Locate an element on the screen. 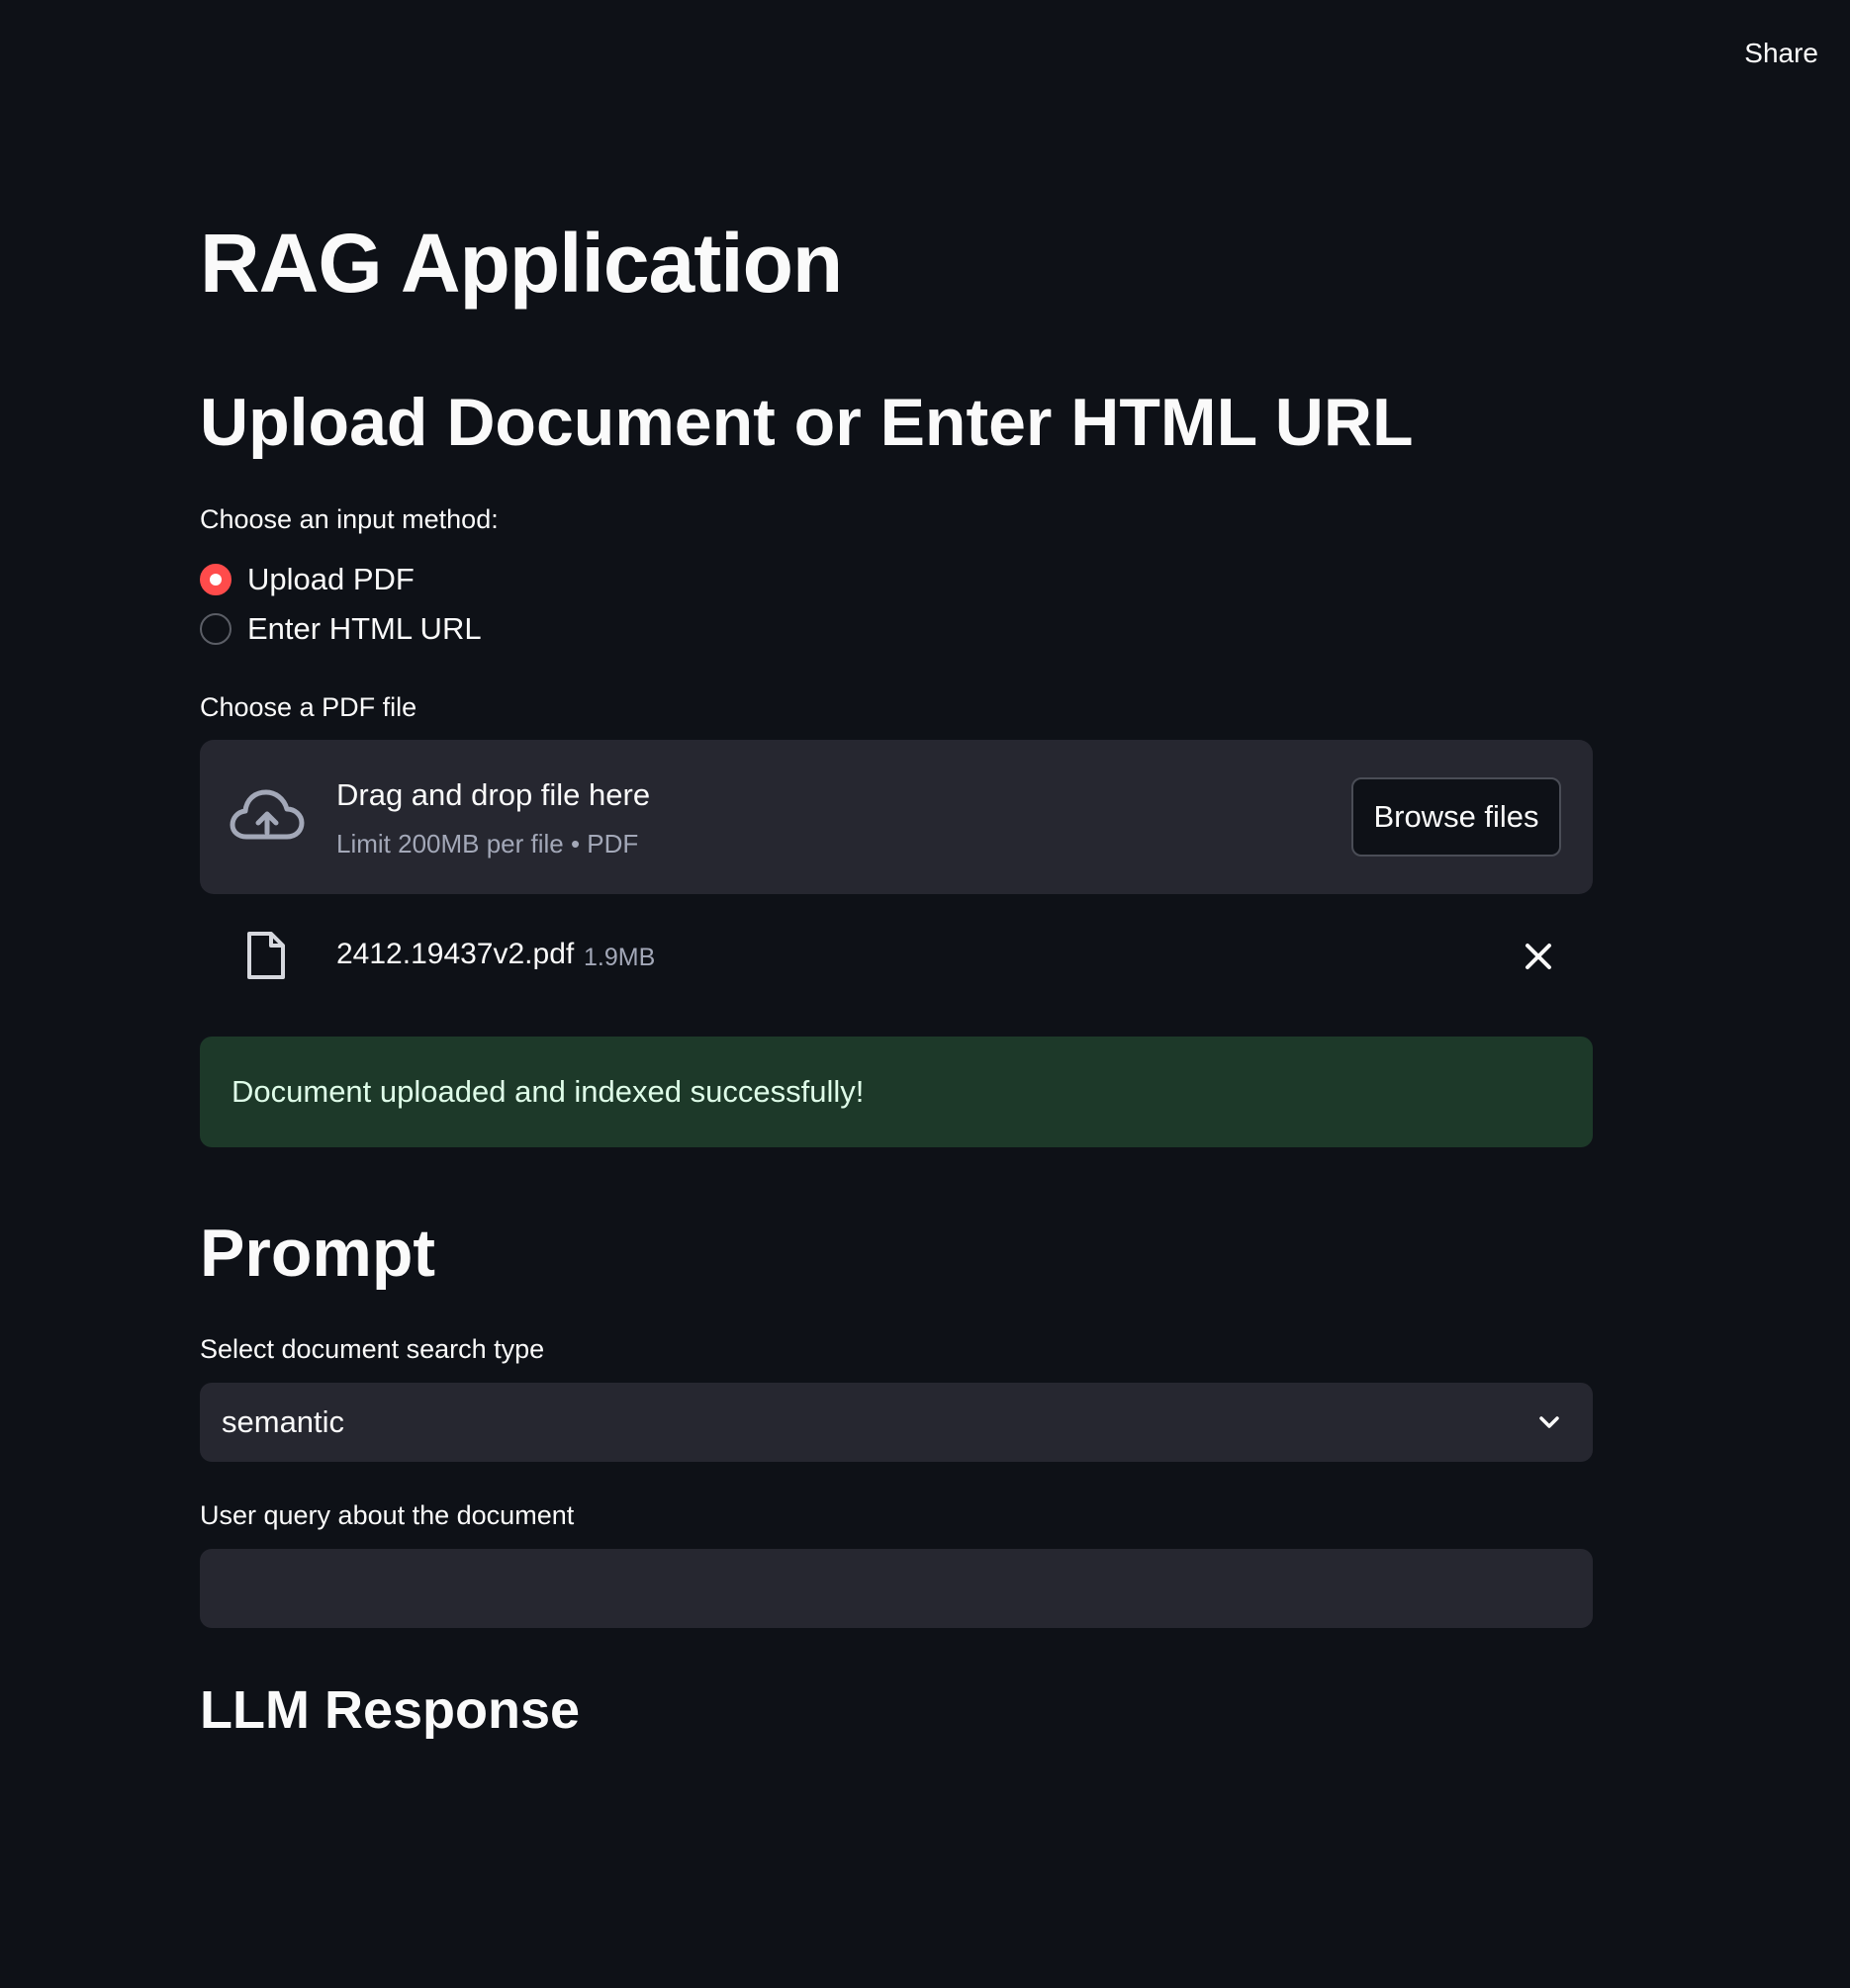  radio-option-label: Enter HTML URL is located at coordinates (364, 628).